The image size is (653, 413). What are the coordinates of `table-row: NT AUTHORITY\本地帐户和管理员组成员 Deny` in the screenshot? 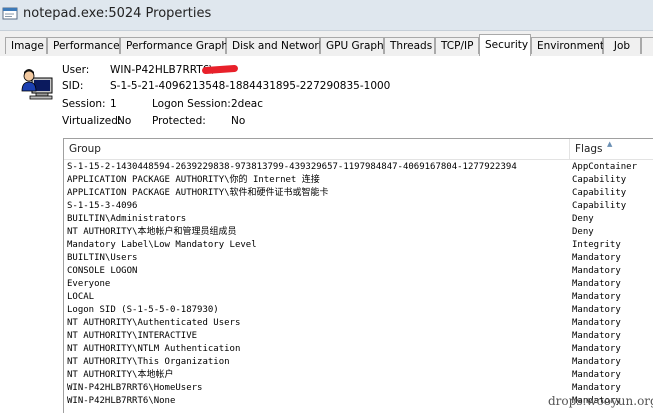 It's located at (358, 232).